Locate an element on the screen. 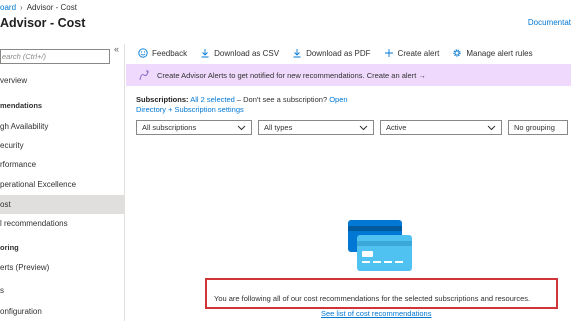 The height and width of the screenshot is (321, 571). feedback-button: Feedback is located at coordinates (162, 53).